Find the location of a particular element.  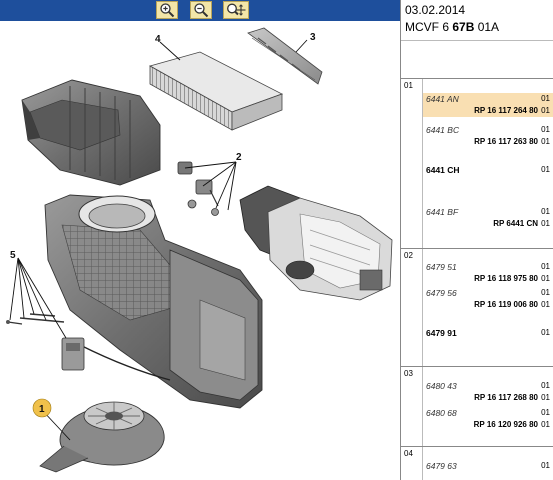

part-reference: RP 16 117 264 80 is located at coordinates (506, 110).